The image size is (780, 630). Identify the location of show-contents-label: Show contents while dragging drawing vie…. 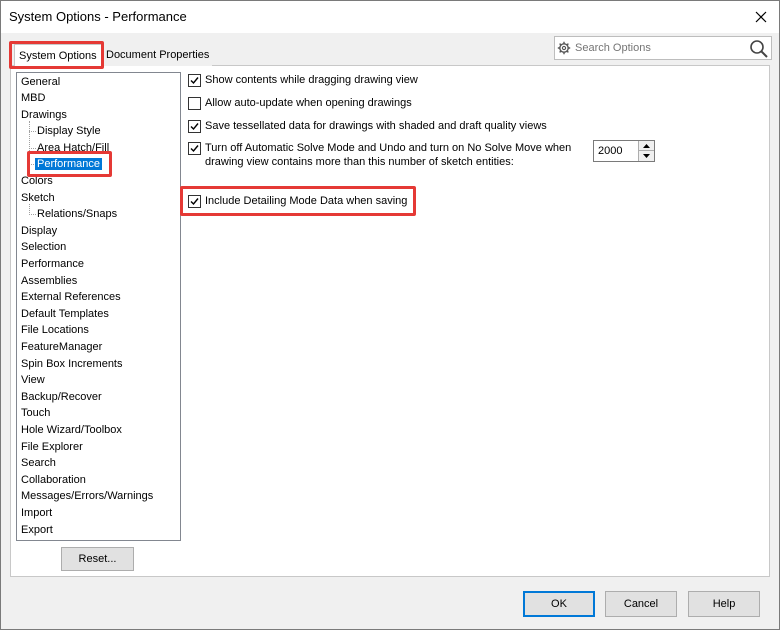
(311, 80).